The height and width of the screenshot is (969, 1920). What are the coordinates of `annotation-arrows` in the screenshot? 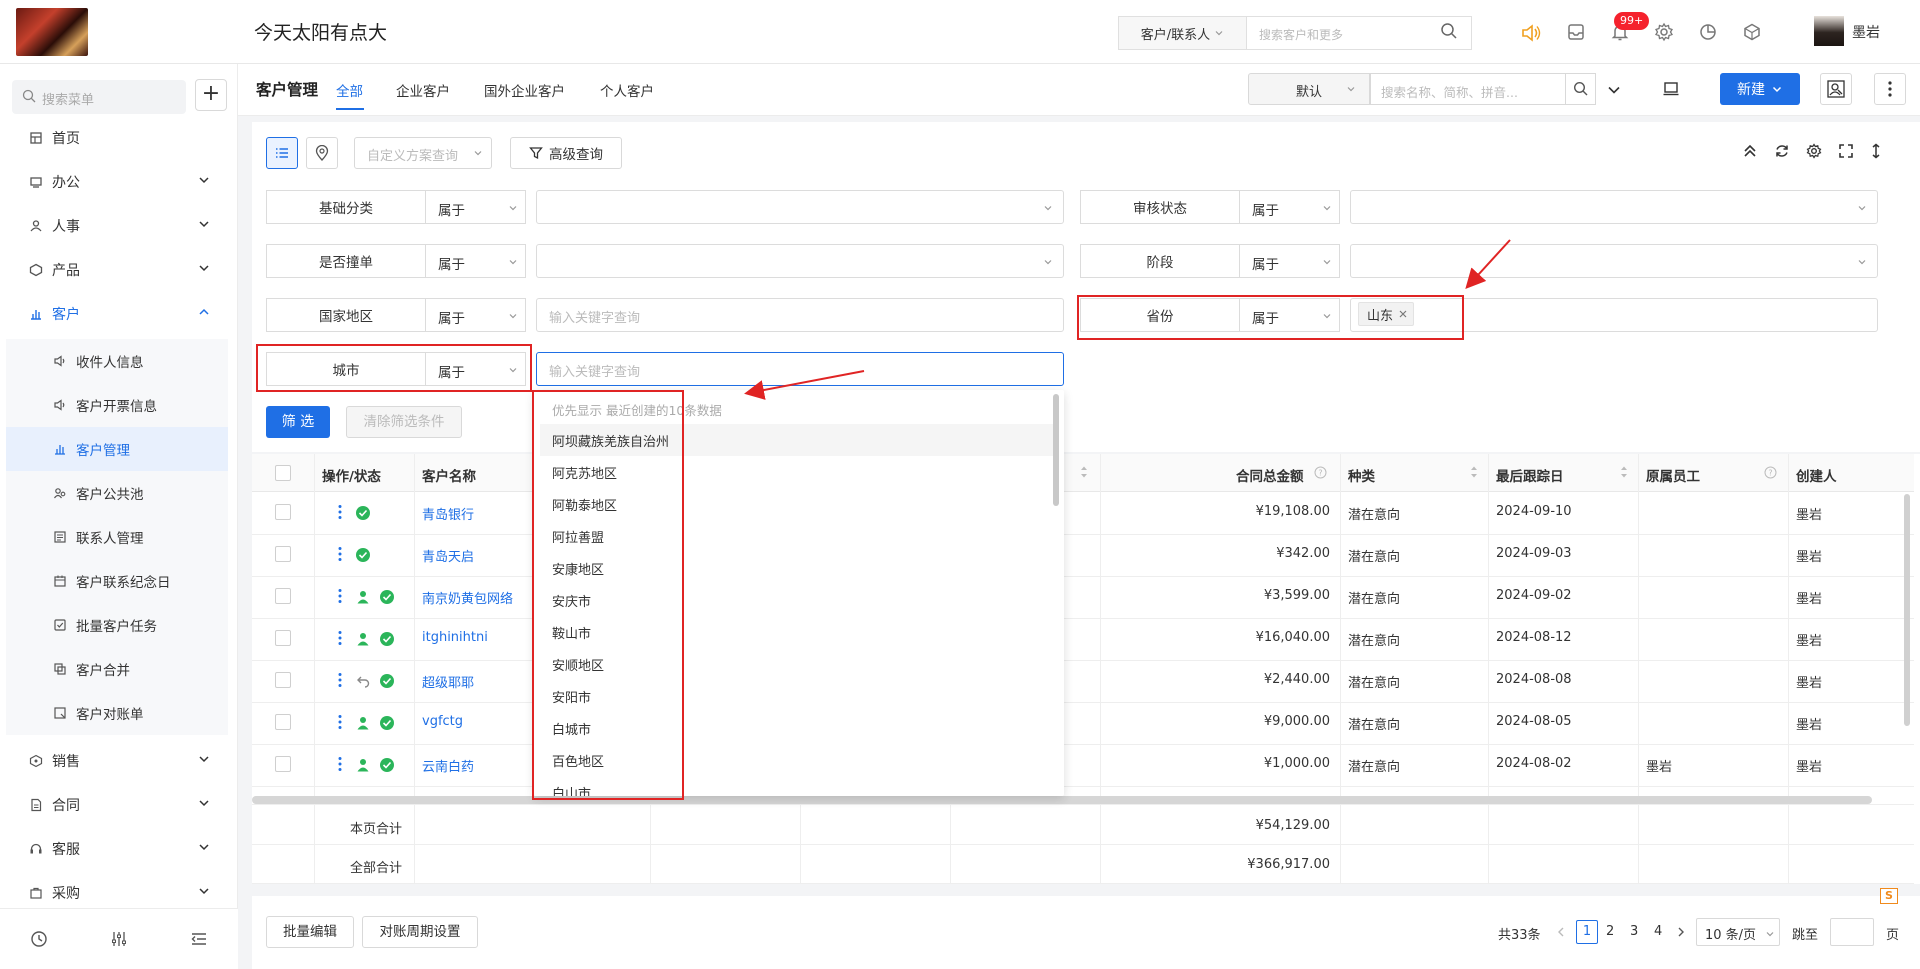 It's located at (1127, 319).